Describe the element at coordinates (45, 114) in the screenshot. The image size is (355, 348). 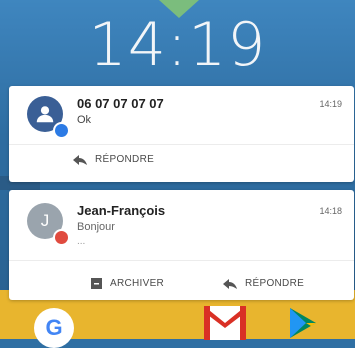
I see `person-icon` at that location.